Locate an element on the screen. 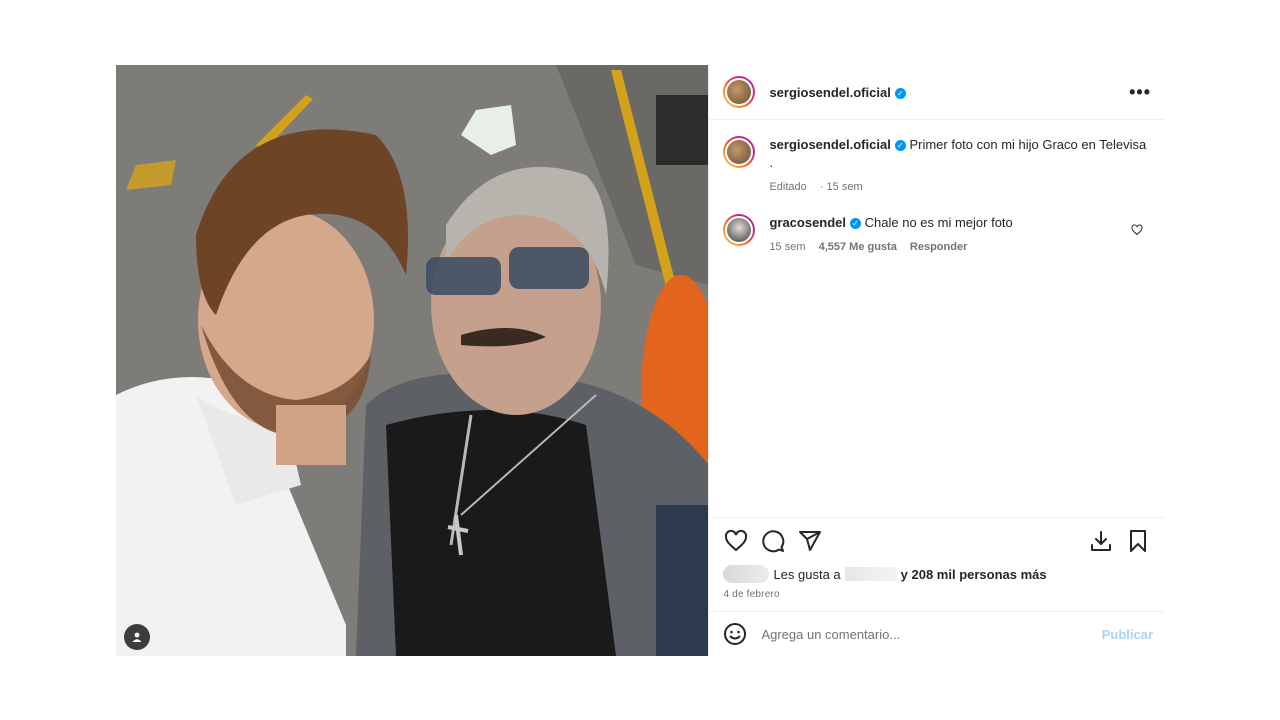 The width and height of the screenshot is (1280, 720). download-icon is located at coordinates (1101, 541).